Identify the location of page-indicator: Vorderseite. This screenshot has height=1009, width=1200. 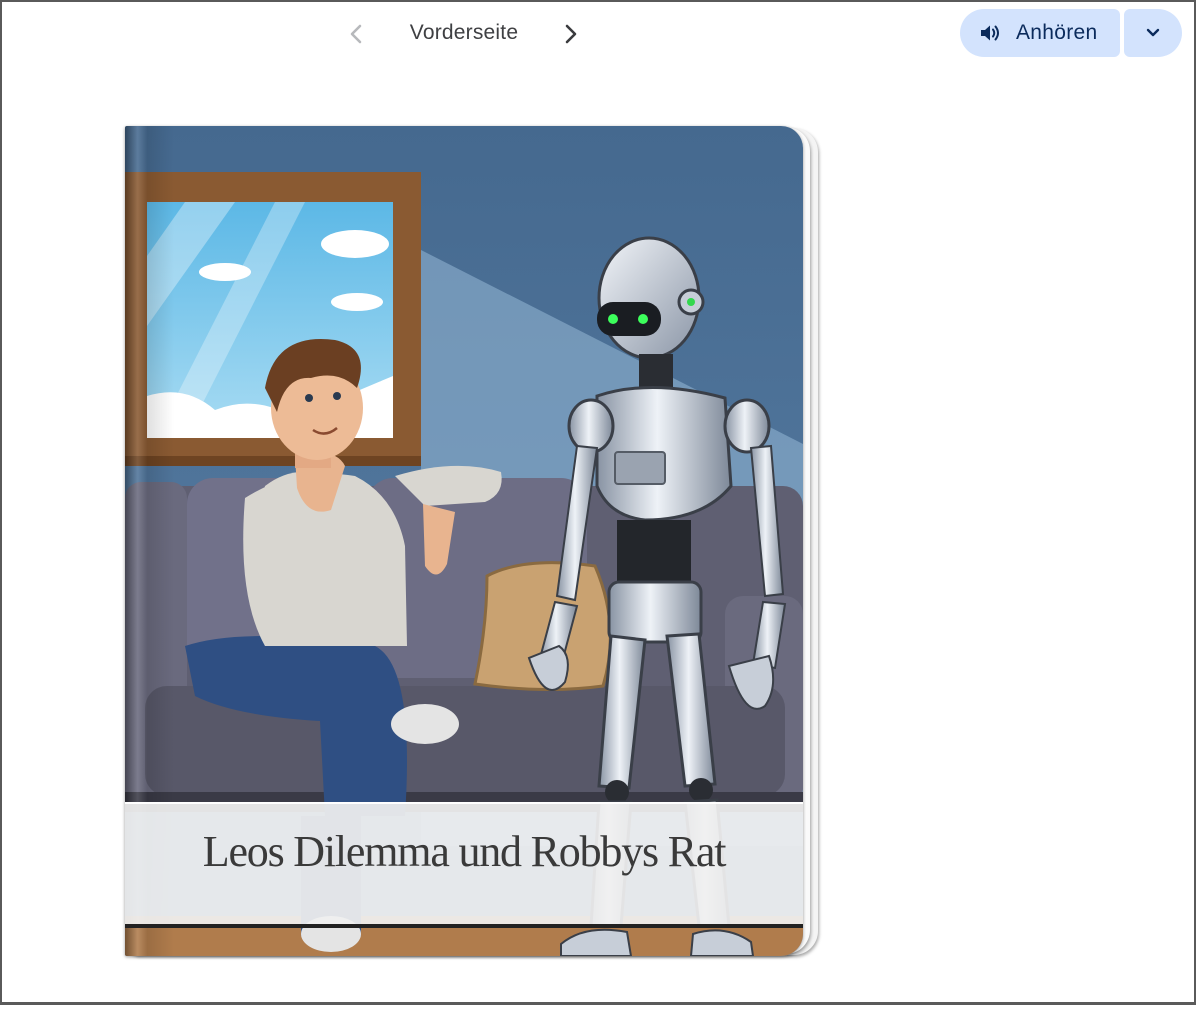
(464, 32).